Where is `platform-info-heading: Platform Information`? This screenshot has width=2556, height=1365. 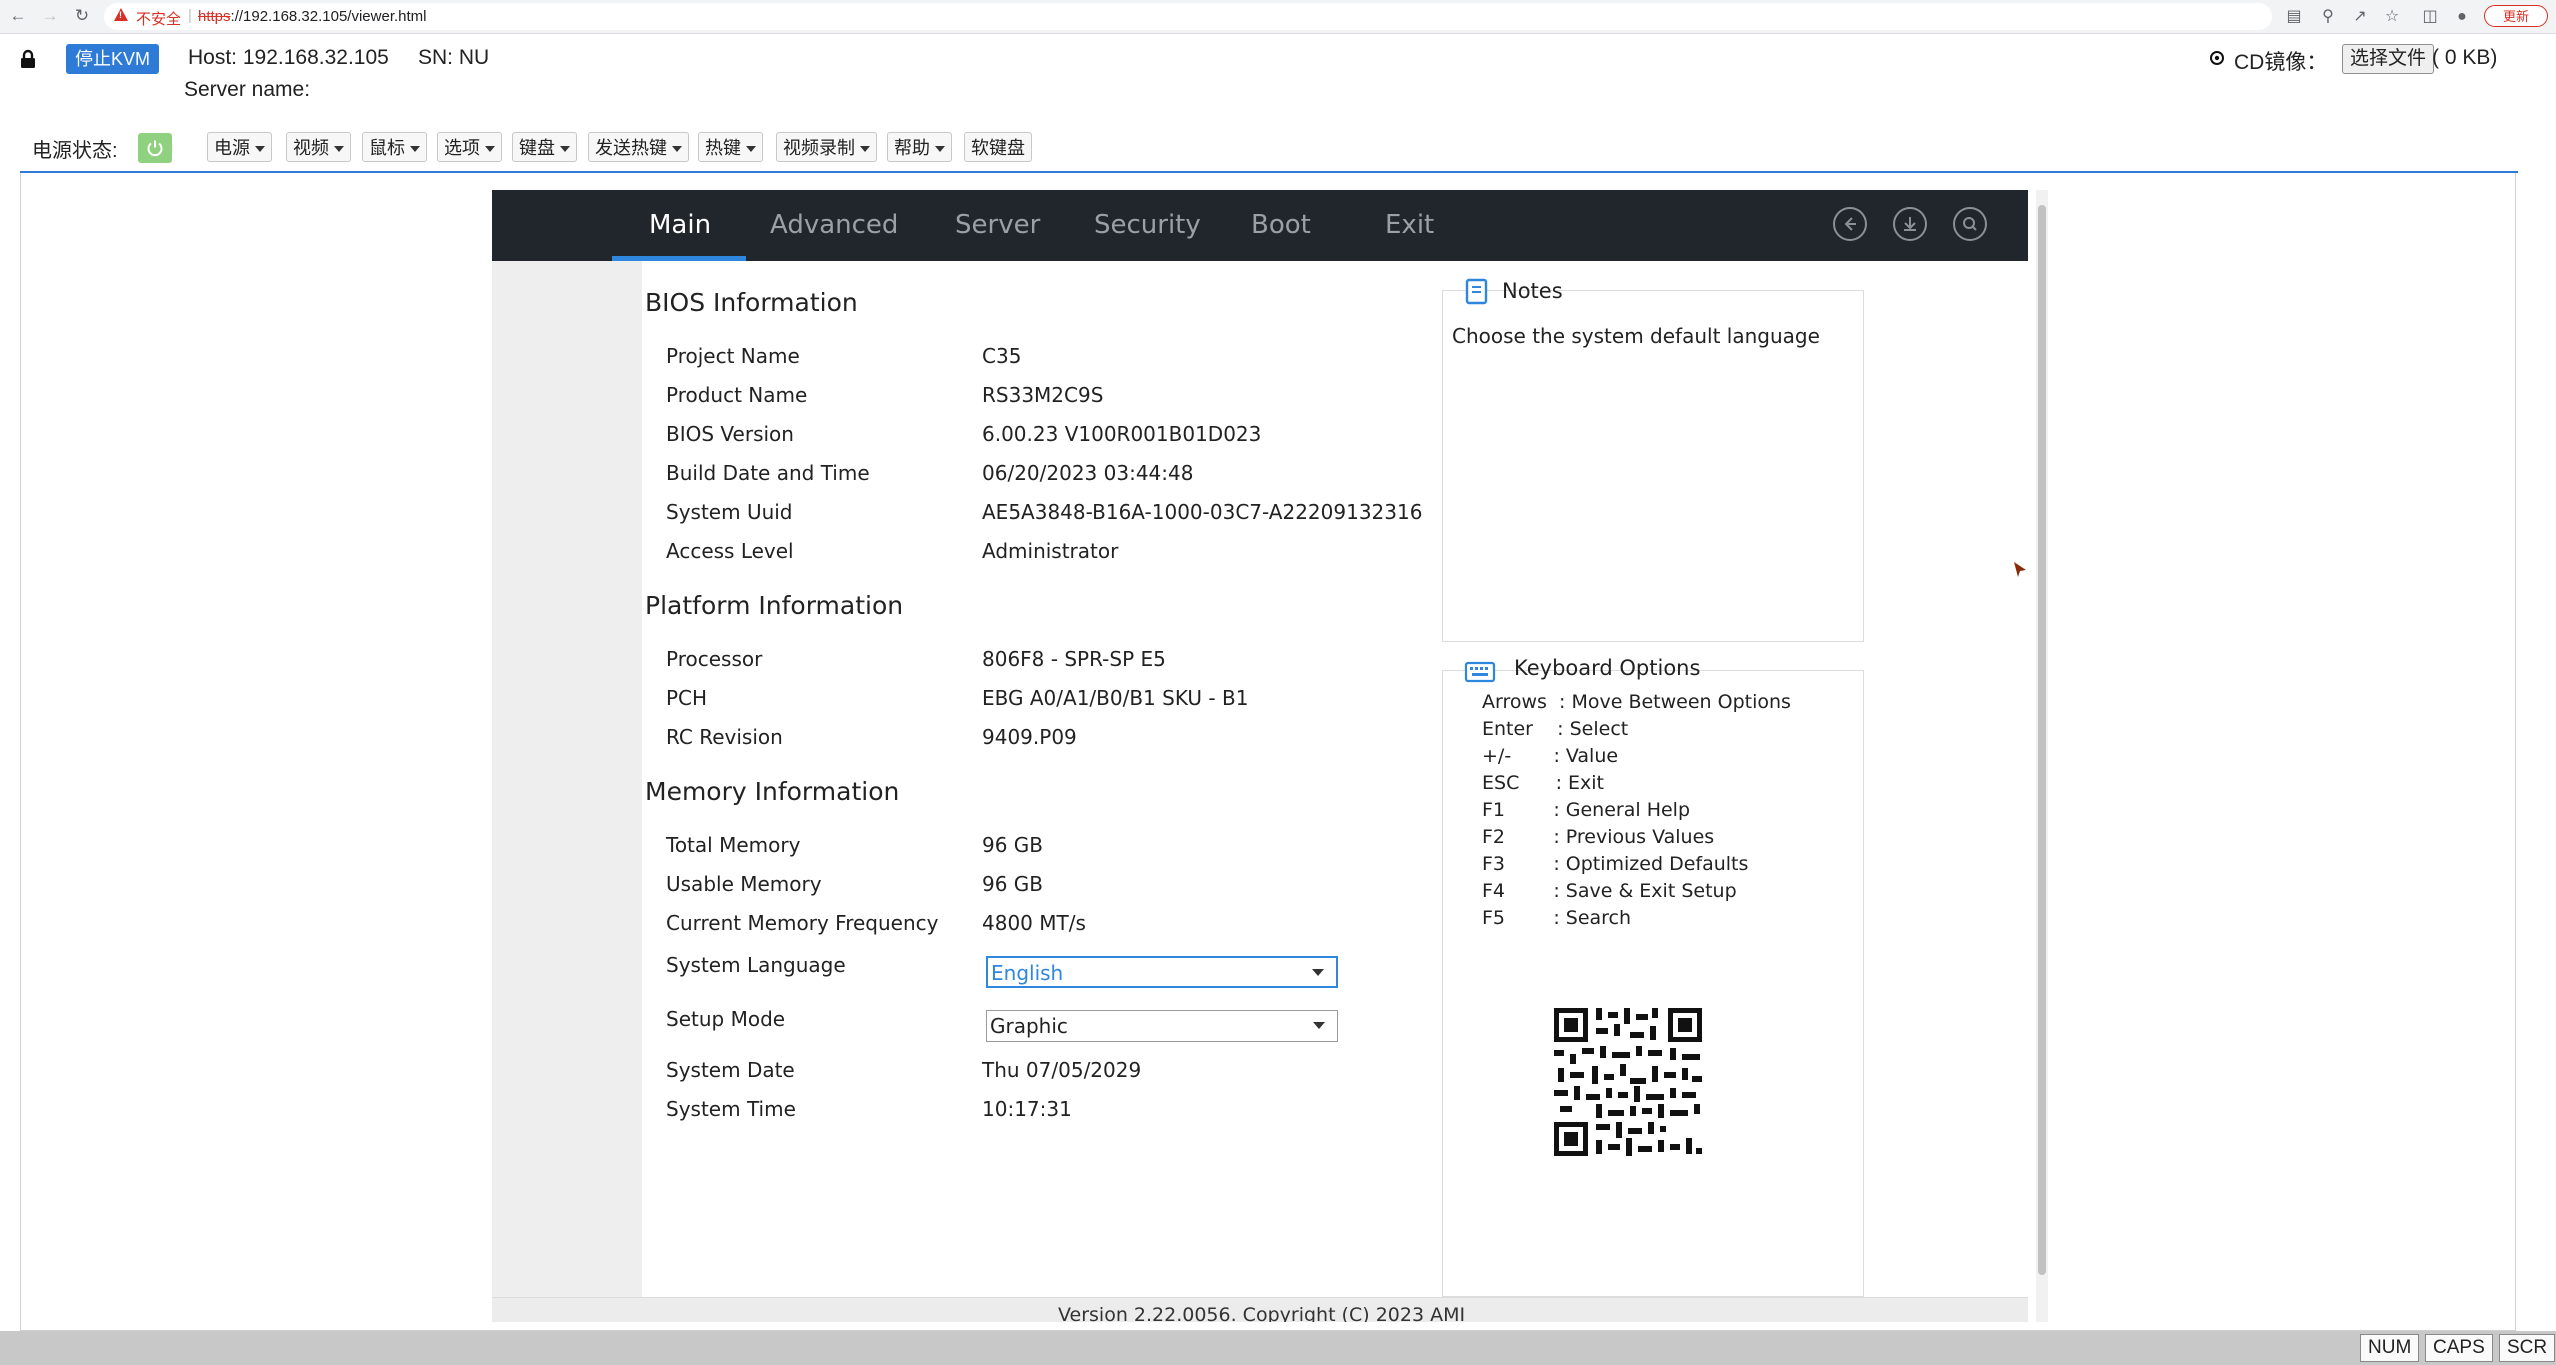
platform-info-heading: Platform Information is located at coordinates (774, 605).